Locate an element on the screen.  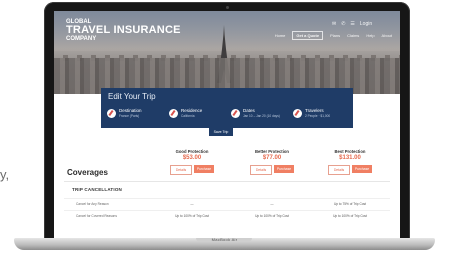
step-label: Travelers is located at coordinates (314, 110).